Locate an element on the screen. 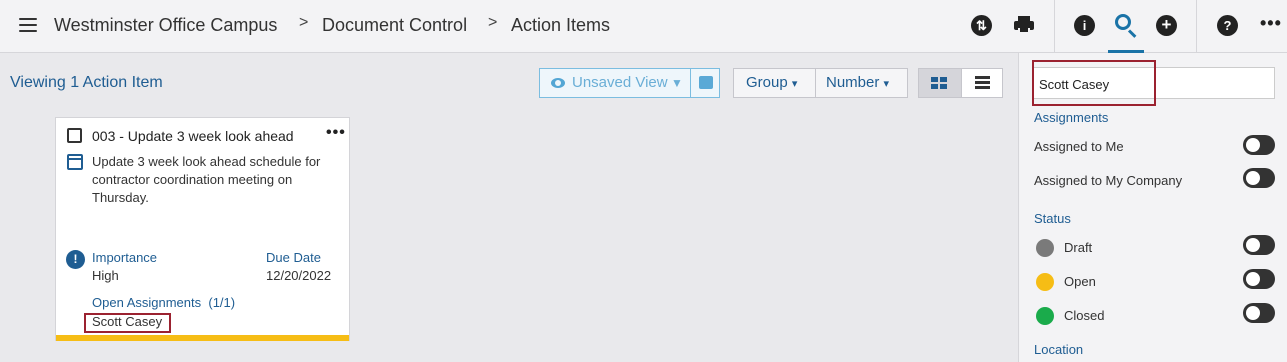 This screenshot has height=362, width=1287. status-color-bar is located at coordinates (202, 338).